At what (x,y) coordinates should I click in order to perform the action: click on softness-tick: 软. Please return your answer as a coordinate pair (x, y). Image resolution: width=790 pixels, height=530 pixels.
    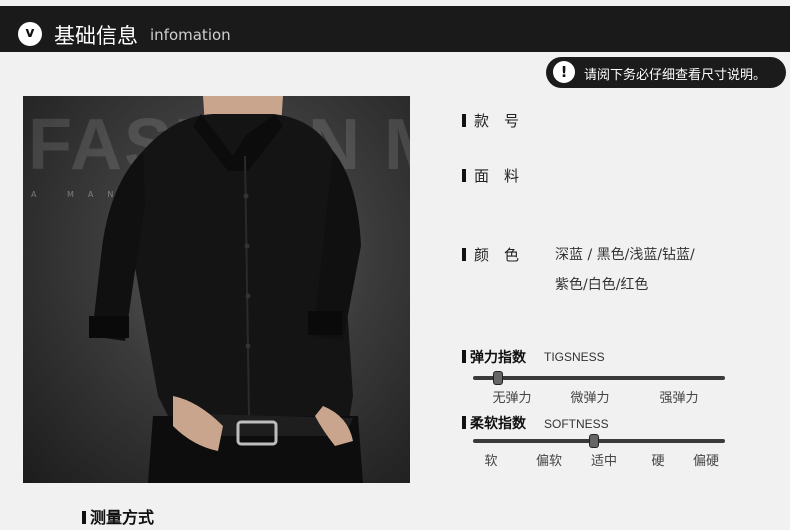
    Looking at the image, I should click on (491, 461).